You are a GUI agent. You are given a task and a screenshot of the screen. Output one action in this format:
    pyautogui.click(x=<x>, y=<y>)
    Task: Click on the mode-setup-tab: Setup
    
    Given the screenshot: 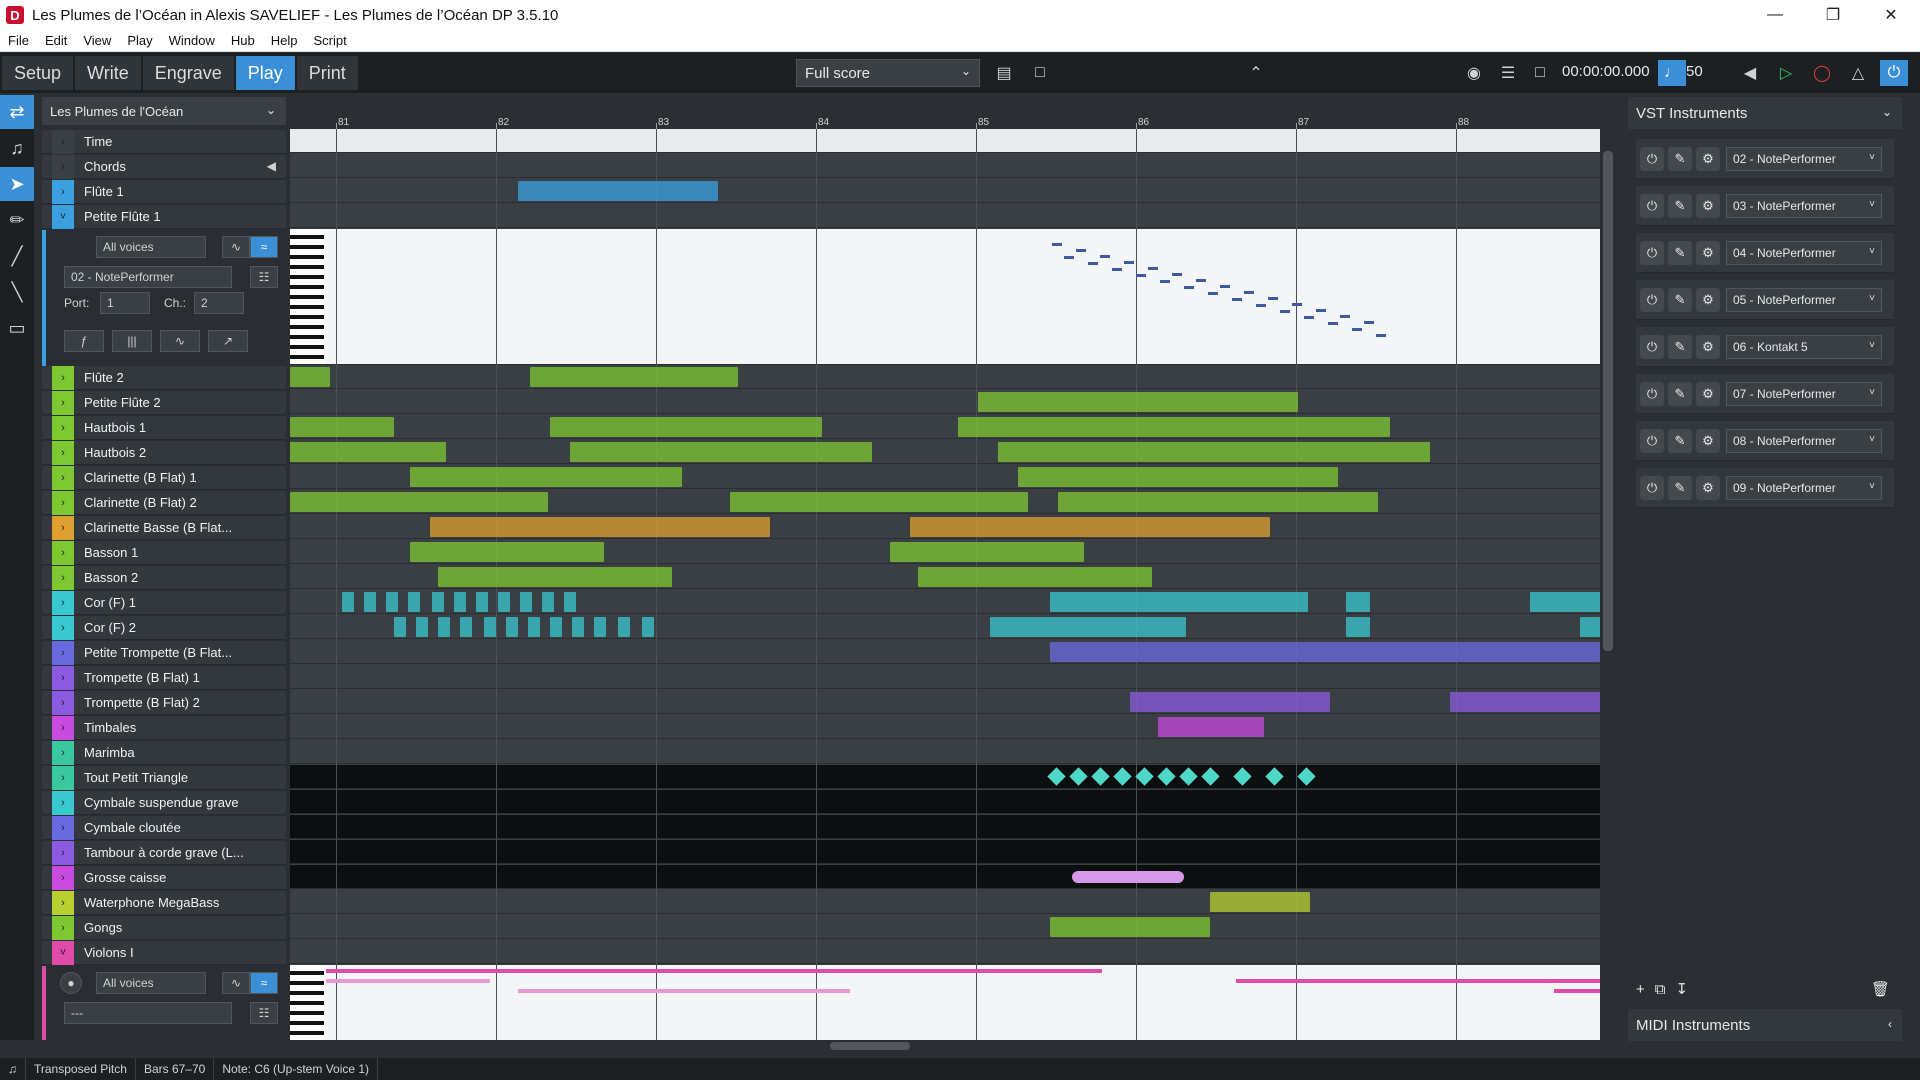 What is the action you would take?
    pyautogui.click(x=38, y=73)
    